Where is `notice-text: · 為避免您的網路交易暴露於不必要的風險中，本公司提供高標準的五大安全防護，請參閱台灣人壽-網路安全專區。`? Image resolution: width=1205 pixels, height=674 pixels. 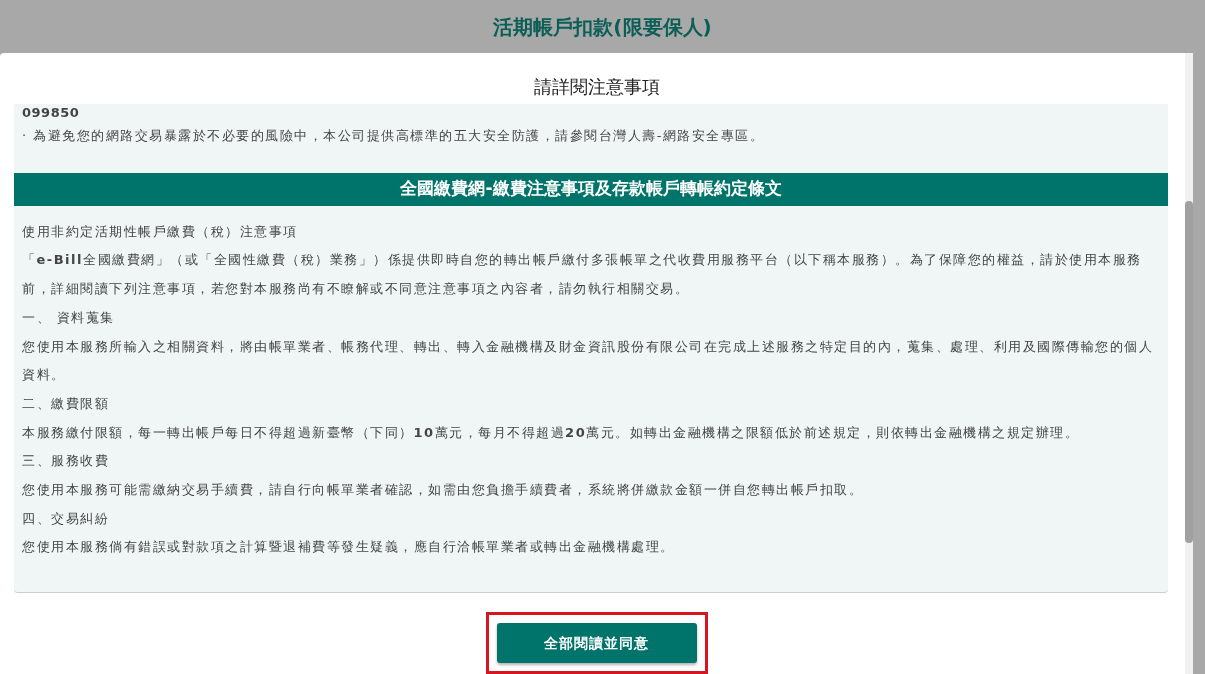 notice-text: · 為避免您的網路交易暴露於不必要的風險中，本公司提供高標準的五大安全防護，請參閱台灣人壽-網路安全專區。 is located at coordinates (393, 136).